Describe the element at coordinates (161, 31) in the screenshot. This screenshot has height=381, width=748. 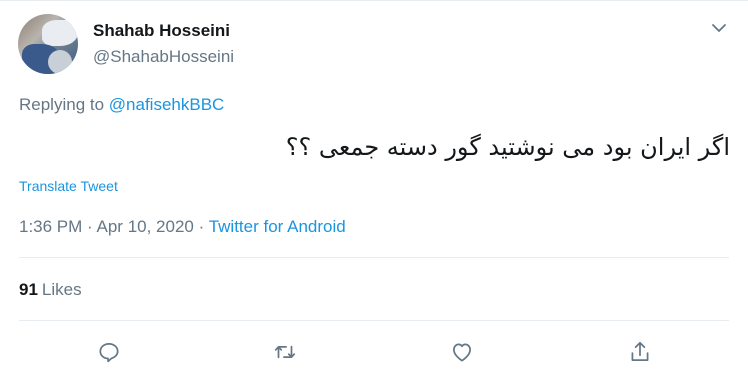
I see `author-name: Shahab Hosseini` at that location.